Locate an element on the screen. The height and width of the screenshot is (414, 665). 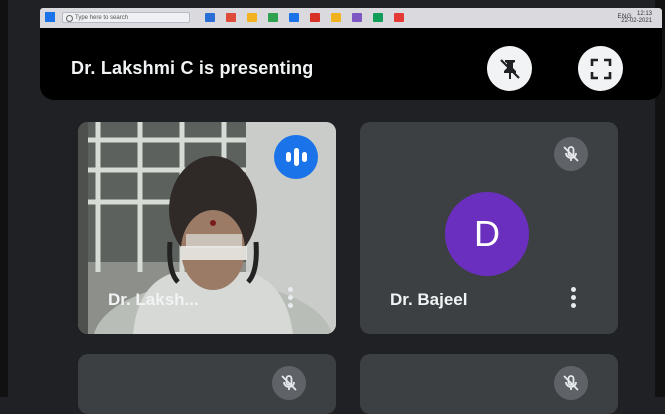
shared-screen-taskbar: Type here to search ENG 12:13 22-02-2021 is located at coordinates (351, 18).